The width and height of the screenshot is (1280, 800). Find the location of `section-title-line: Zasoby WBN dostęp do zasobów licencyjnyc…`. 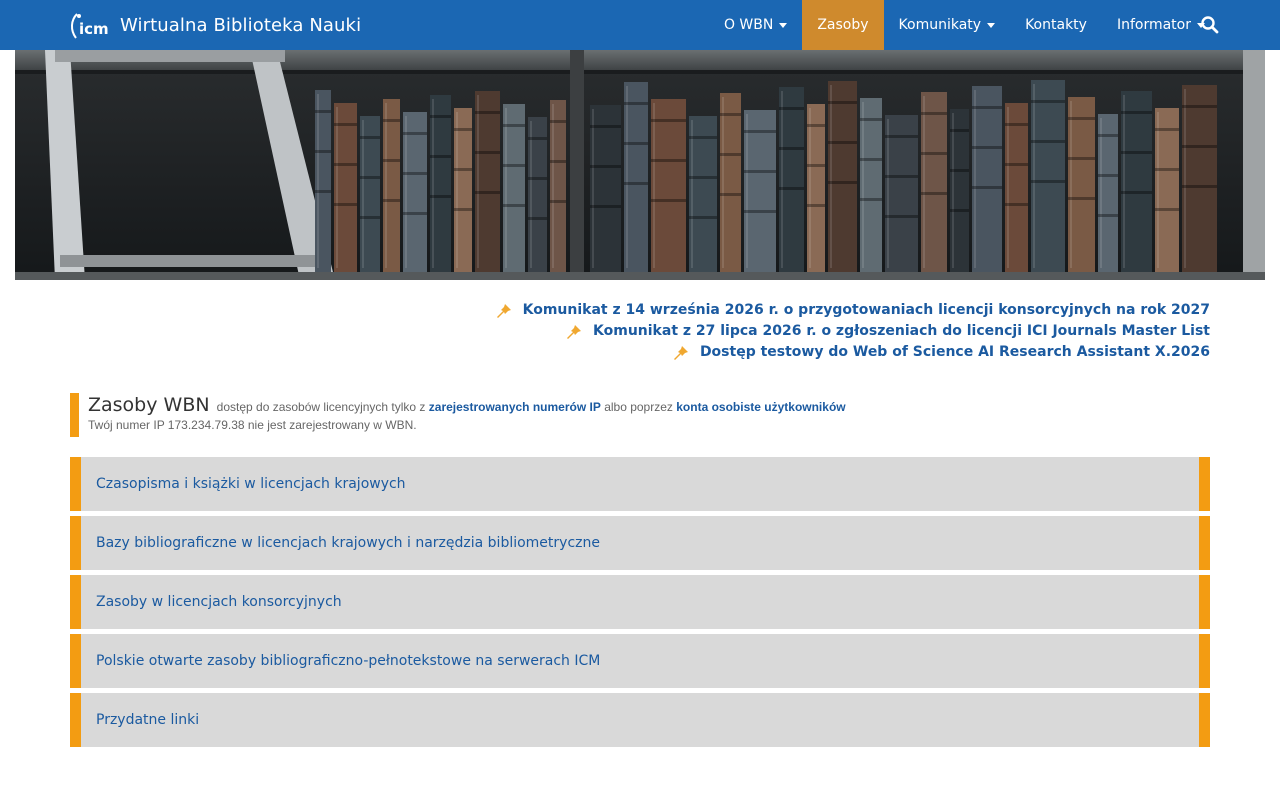

section-title-line: Zasoby WBN dostęp do zasobów licencyjnyc… is located at coordinates (649, 405).